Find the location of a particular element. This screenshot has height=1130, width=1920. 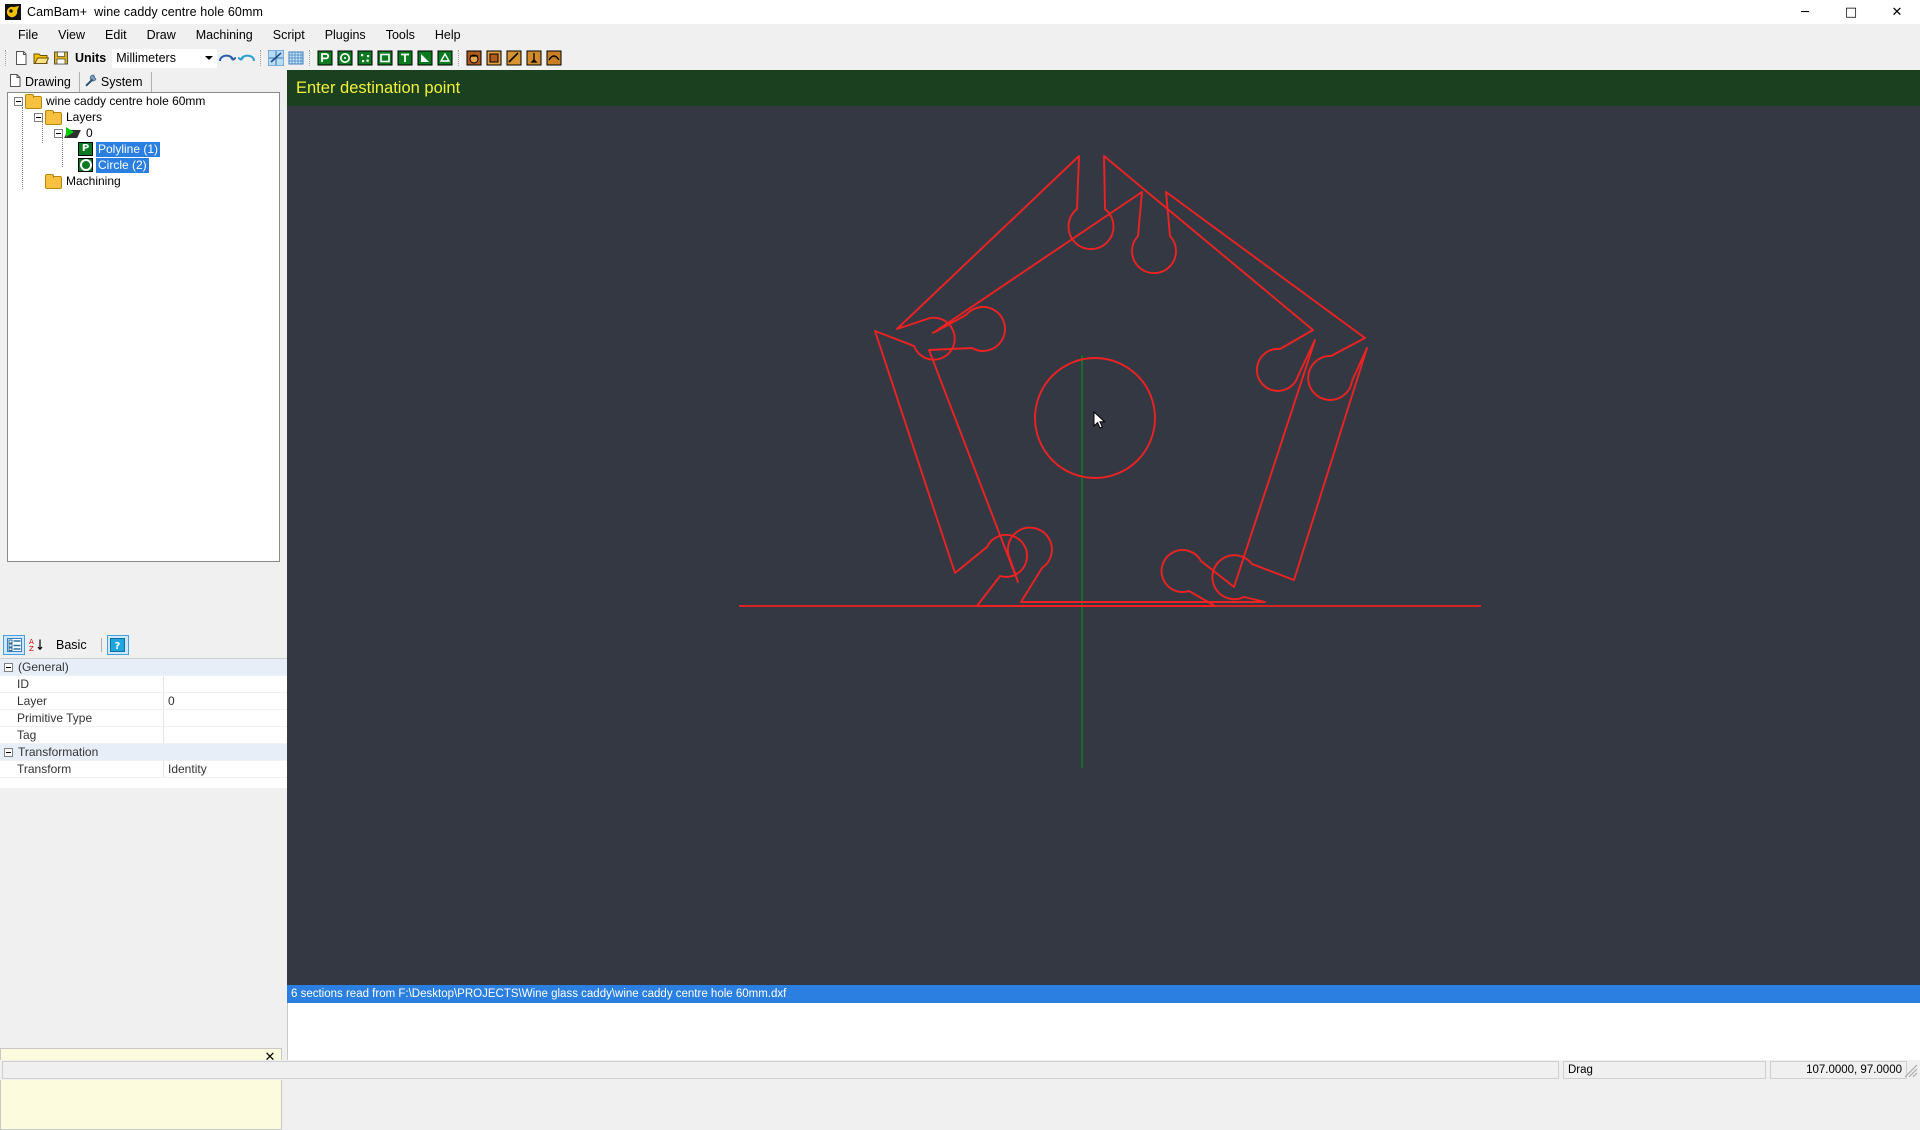

machining-profile-icon is located at coordinates (474, 58).